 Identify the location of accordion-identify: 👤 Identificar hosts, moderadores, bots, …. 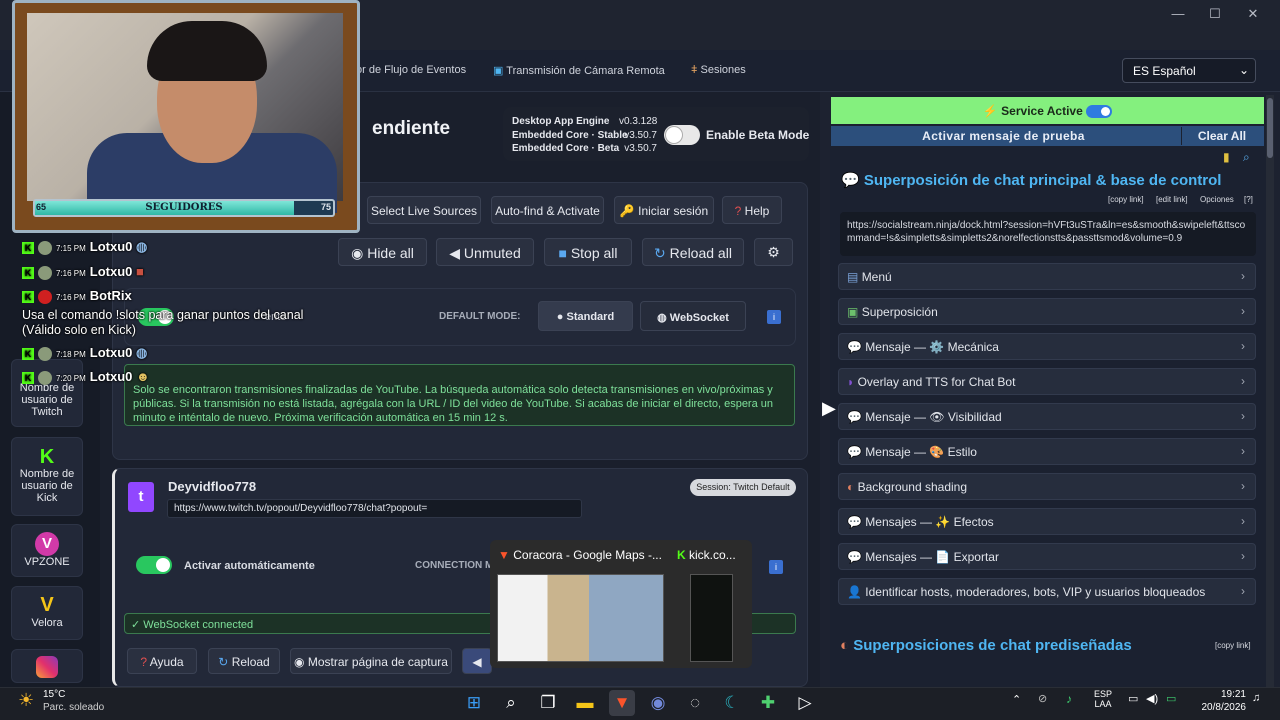
(1047, 591).